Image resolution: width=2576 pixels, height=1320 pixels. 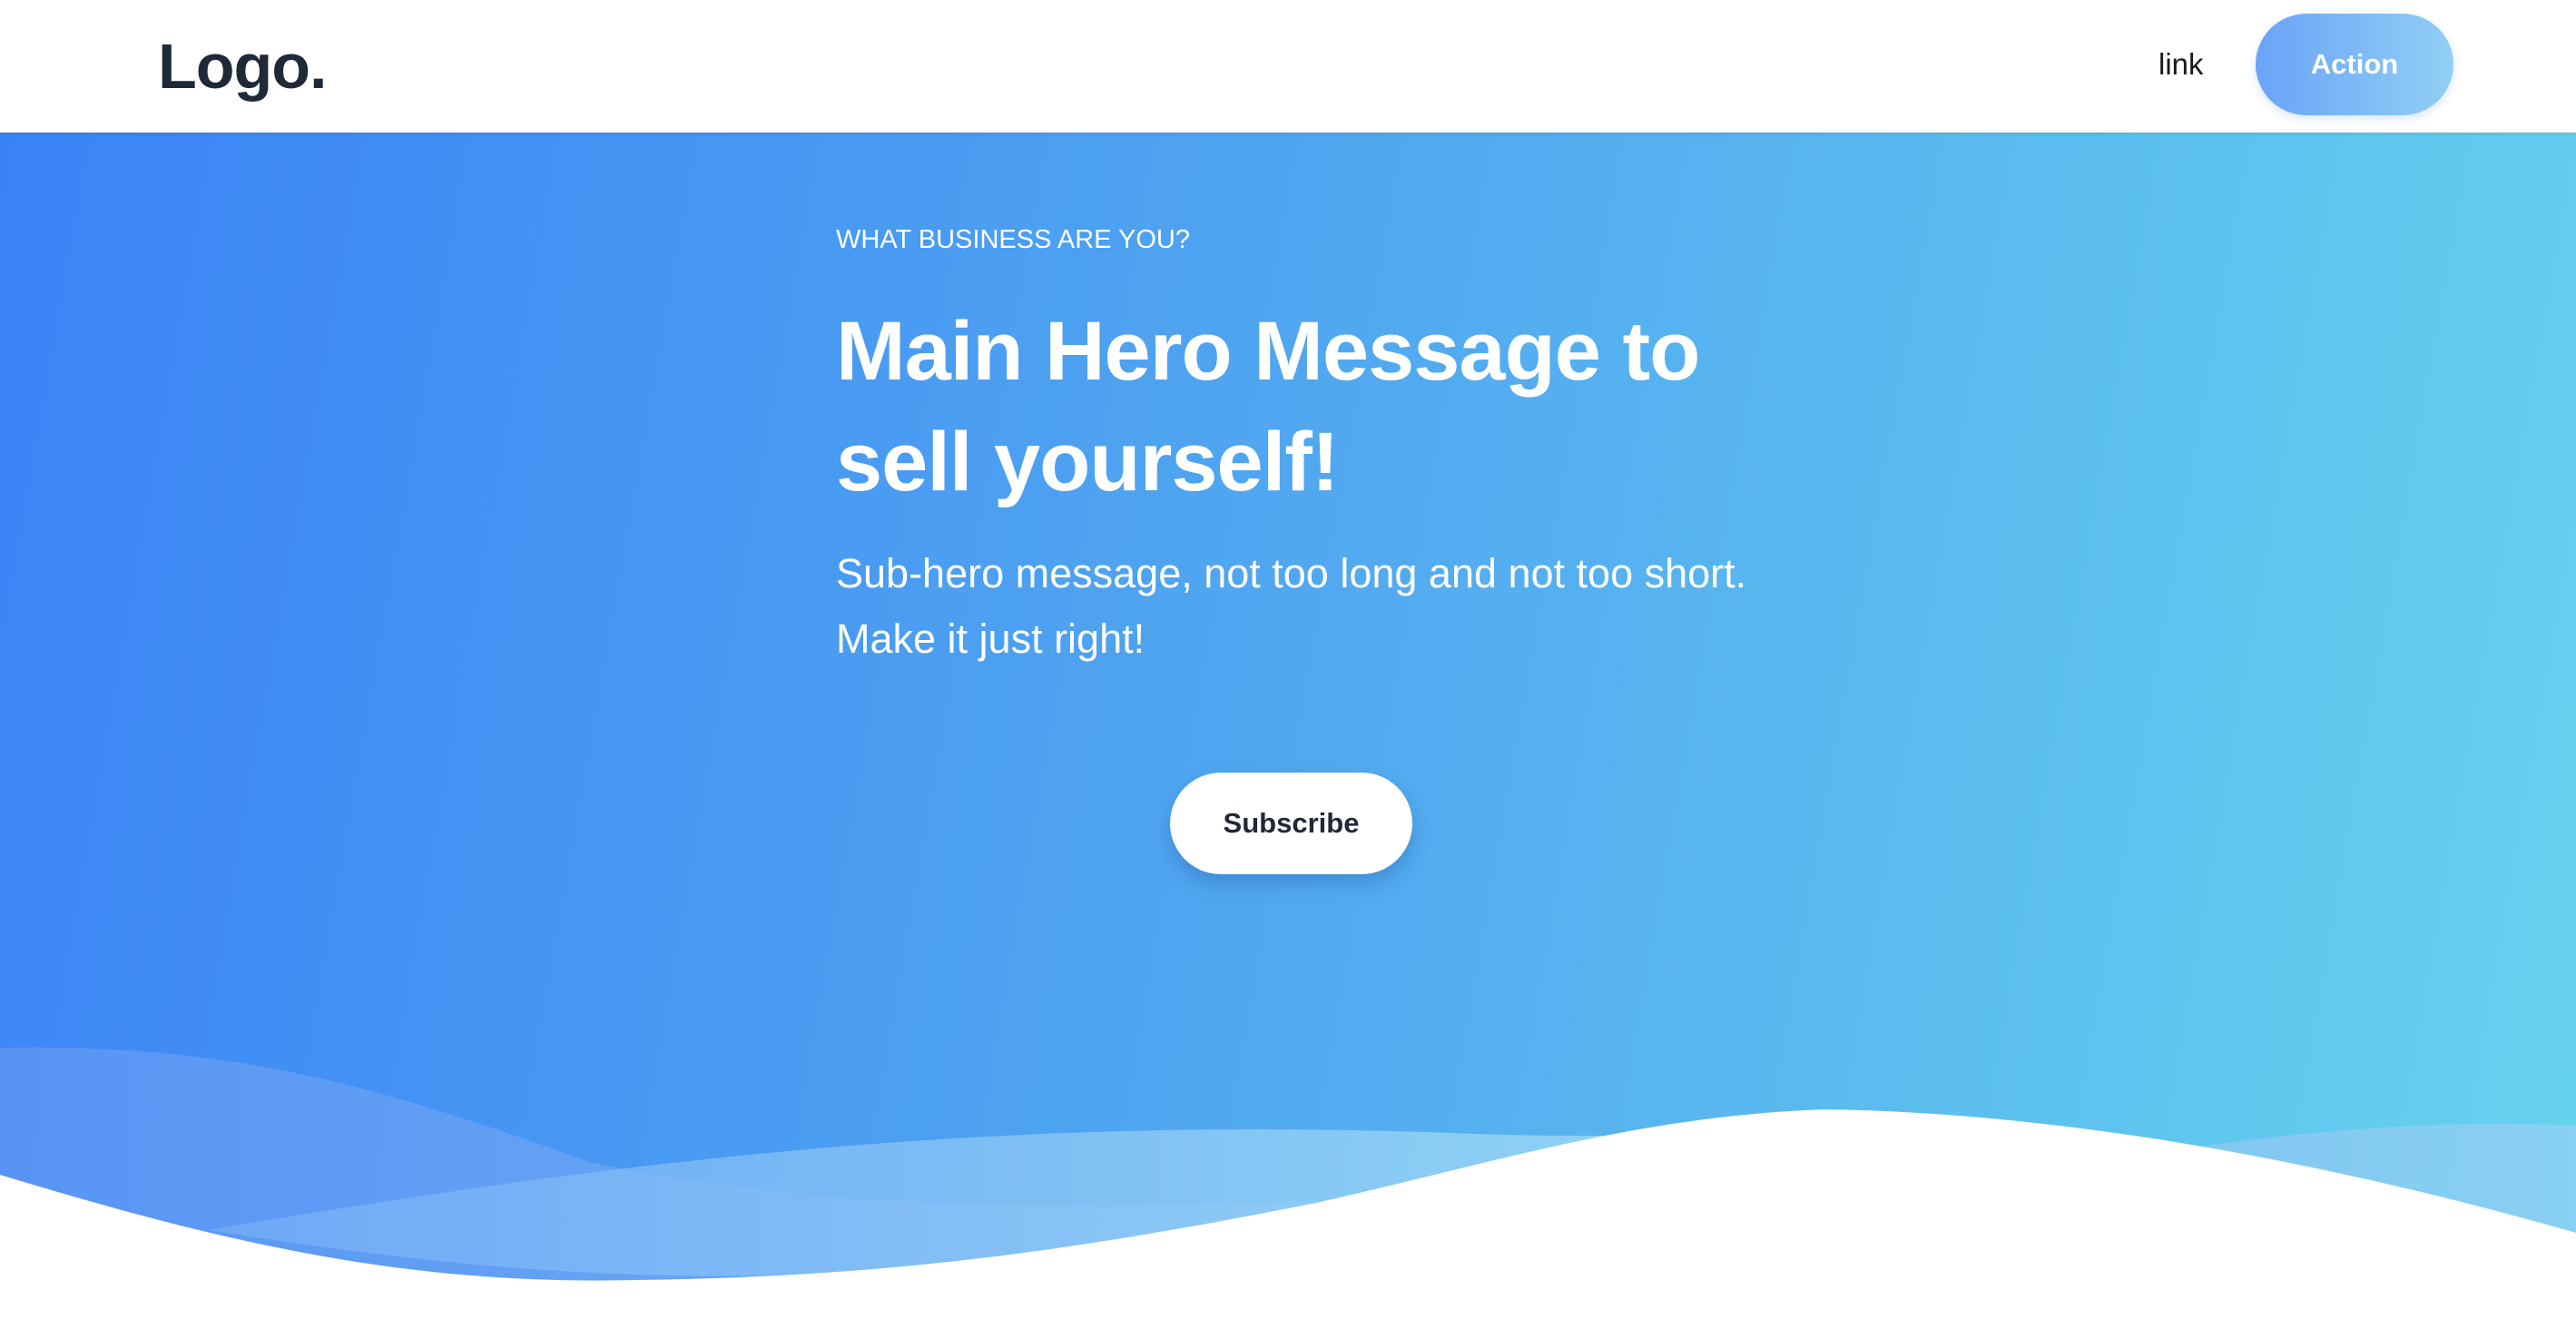 I want to click on subscribe-button: Subscribe, so click(x=1291, y=823).